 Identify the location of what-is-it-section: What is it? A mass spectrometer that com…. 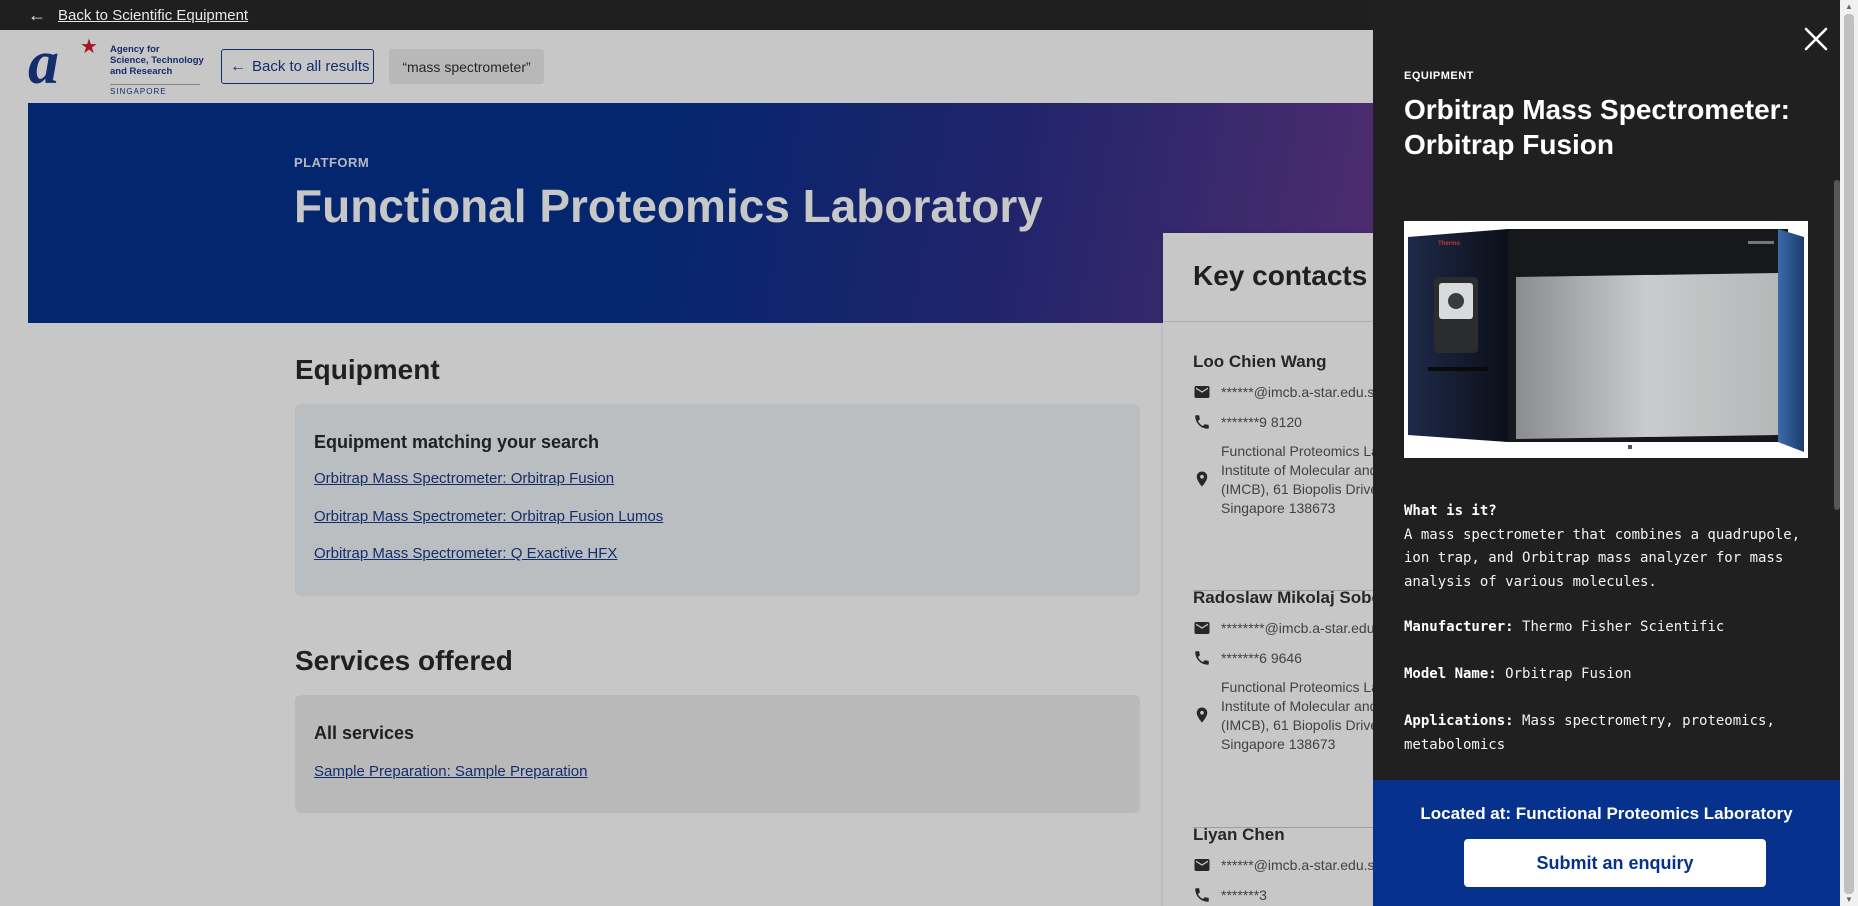
(1609, 547).